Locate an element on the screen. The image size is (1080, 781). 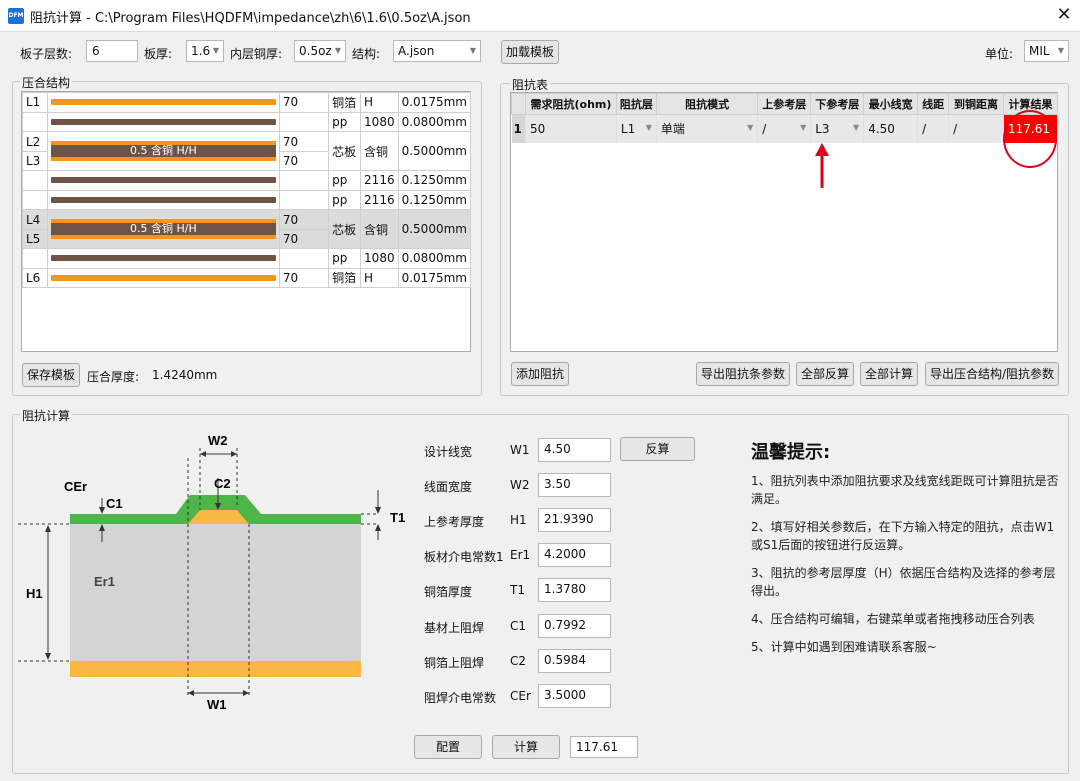
param-input: 4.50 is located at coordinates (574, 450).